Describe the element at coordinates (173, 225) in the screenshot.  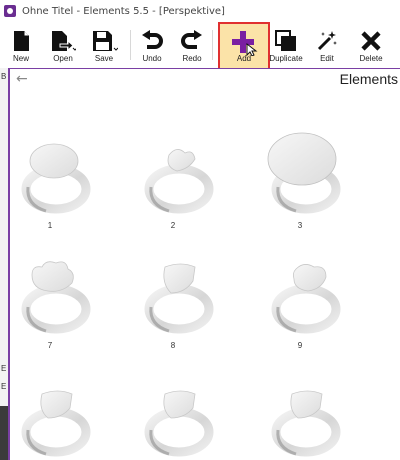
I see `ring-number-label: 2` at that location.